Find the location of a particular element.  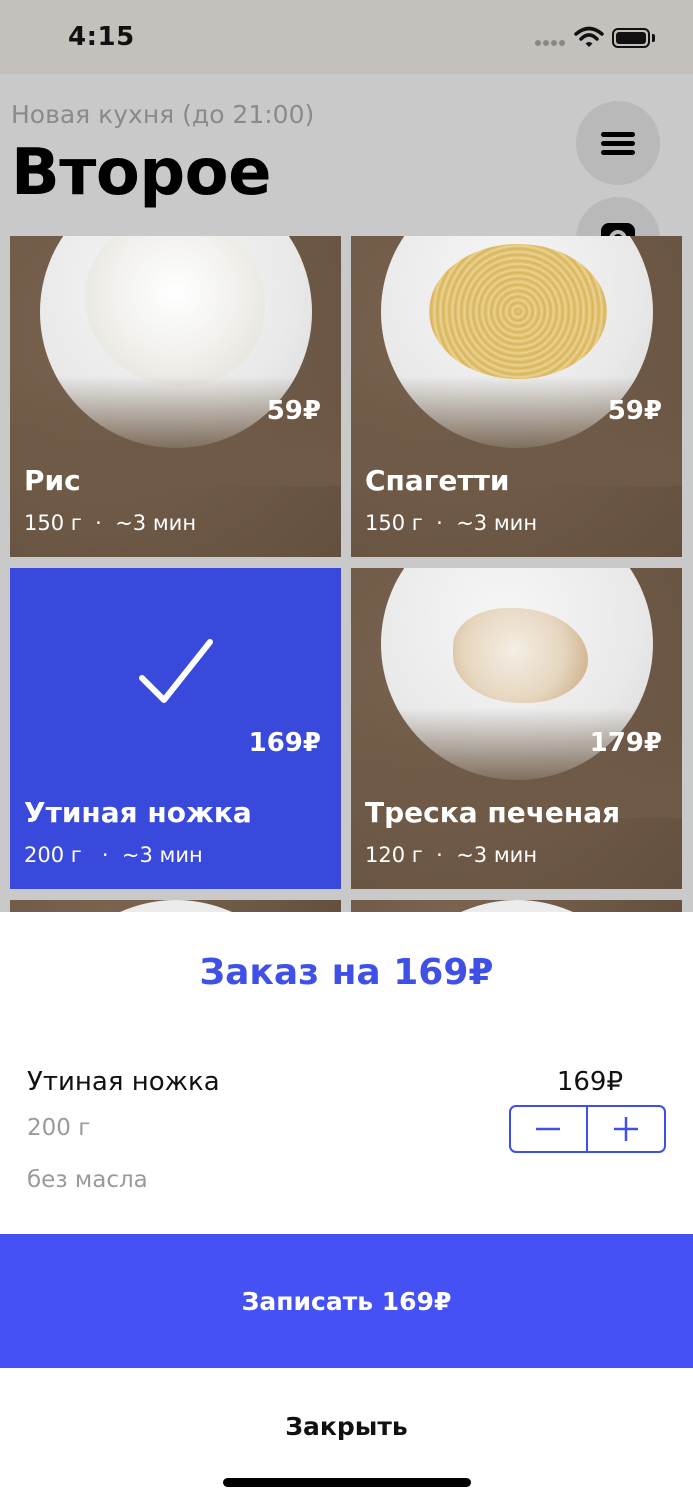

quantity-stepper is located at coordinates (587, 1129).